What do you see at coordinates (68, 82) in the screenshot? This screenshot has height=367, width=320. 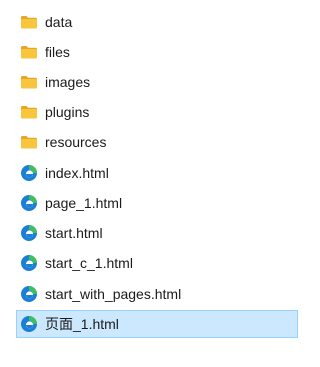 I see `file-name: images` at bounding box center [68, 82].